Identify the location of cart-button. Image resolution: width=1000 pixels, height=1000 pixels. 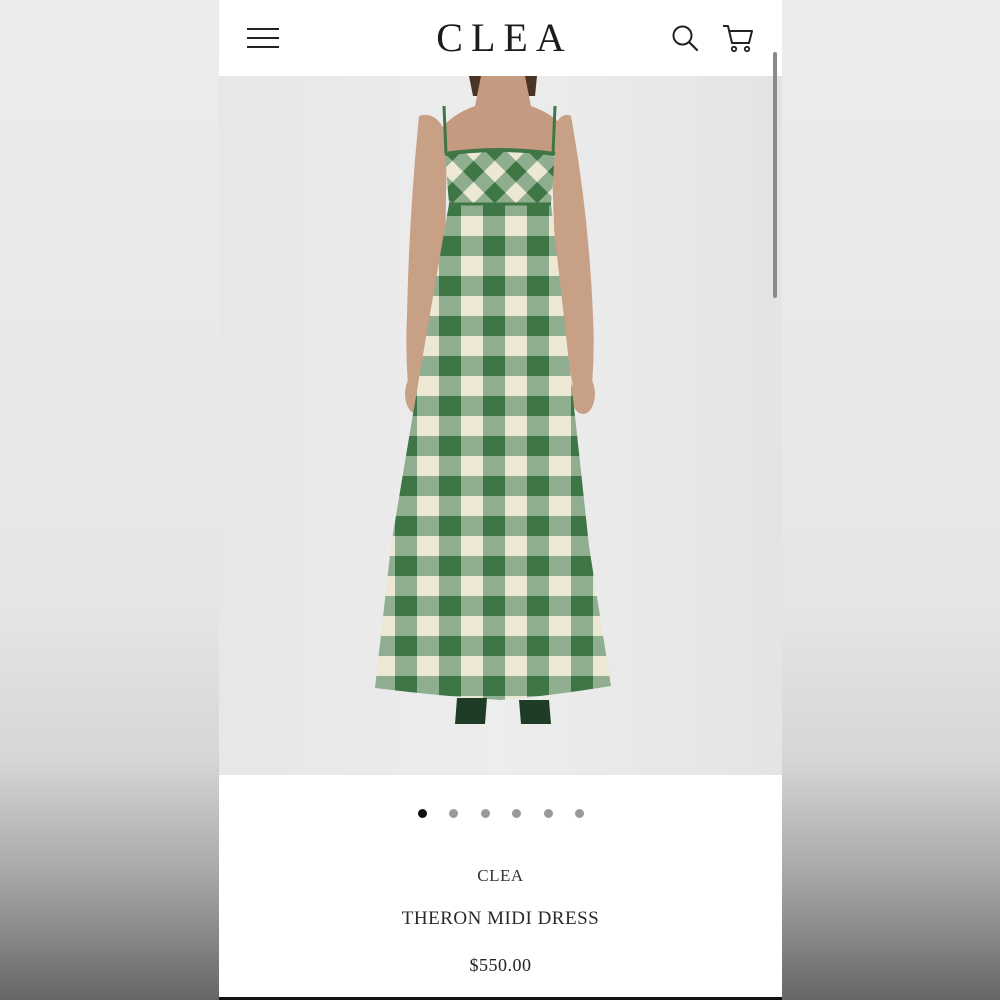
(738, 38).